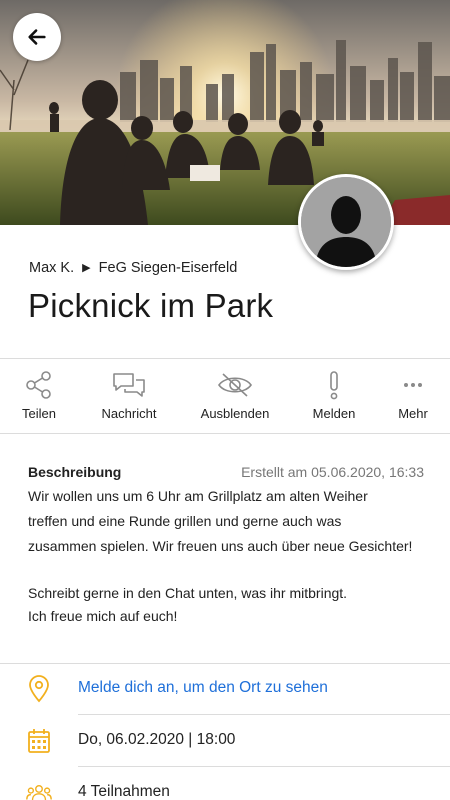  Describe the element at coordinates (235, 413) in the screenshot. I see `hide-label: Ausblenden` at that location.